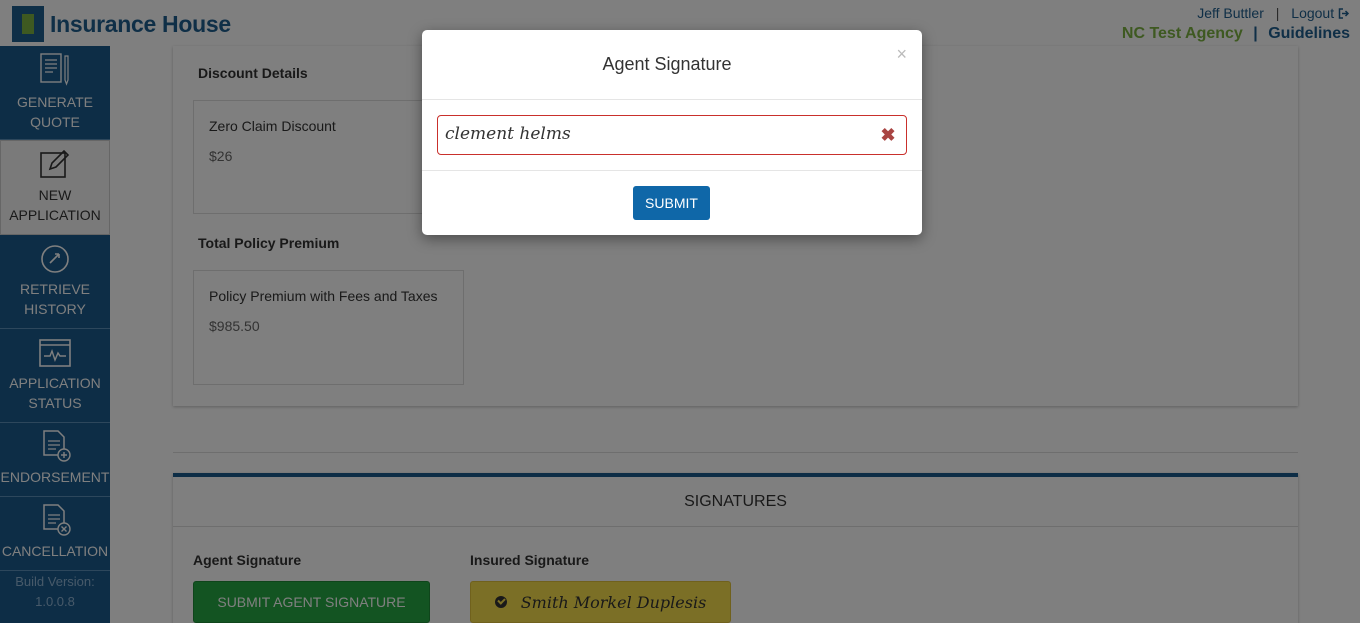 The image size is (1360, 623). I want to click on modal-title: Agent Signature, so click(667, 64).